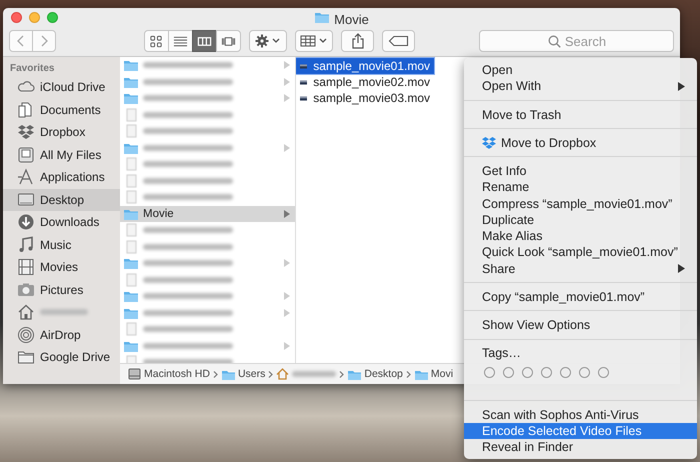 The height and width of the screenshot is (462, 700). I want to click on menu-item: Reveal in Finder, so click(580, 447).